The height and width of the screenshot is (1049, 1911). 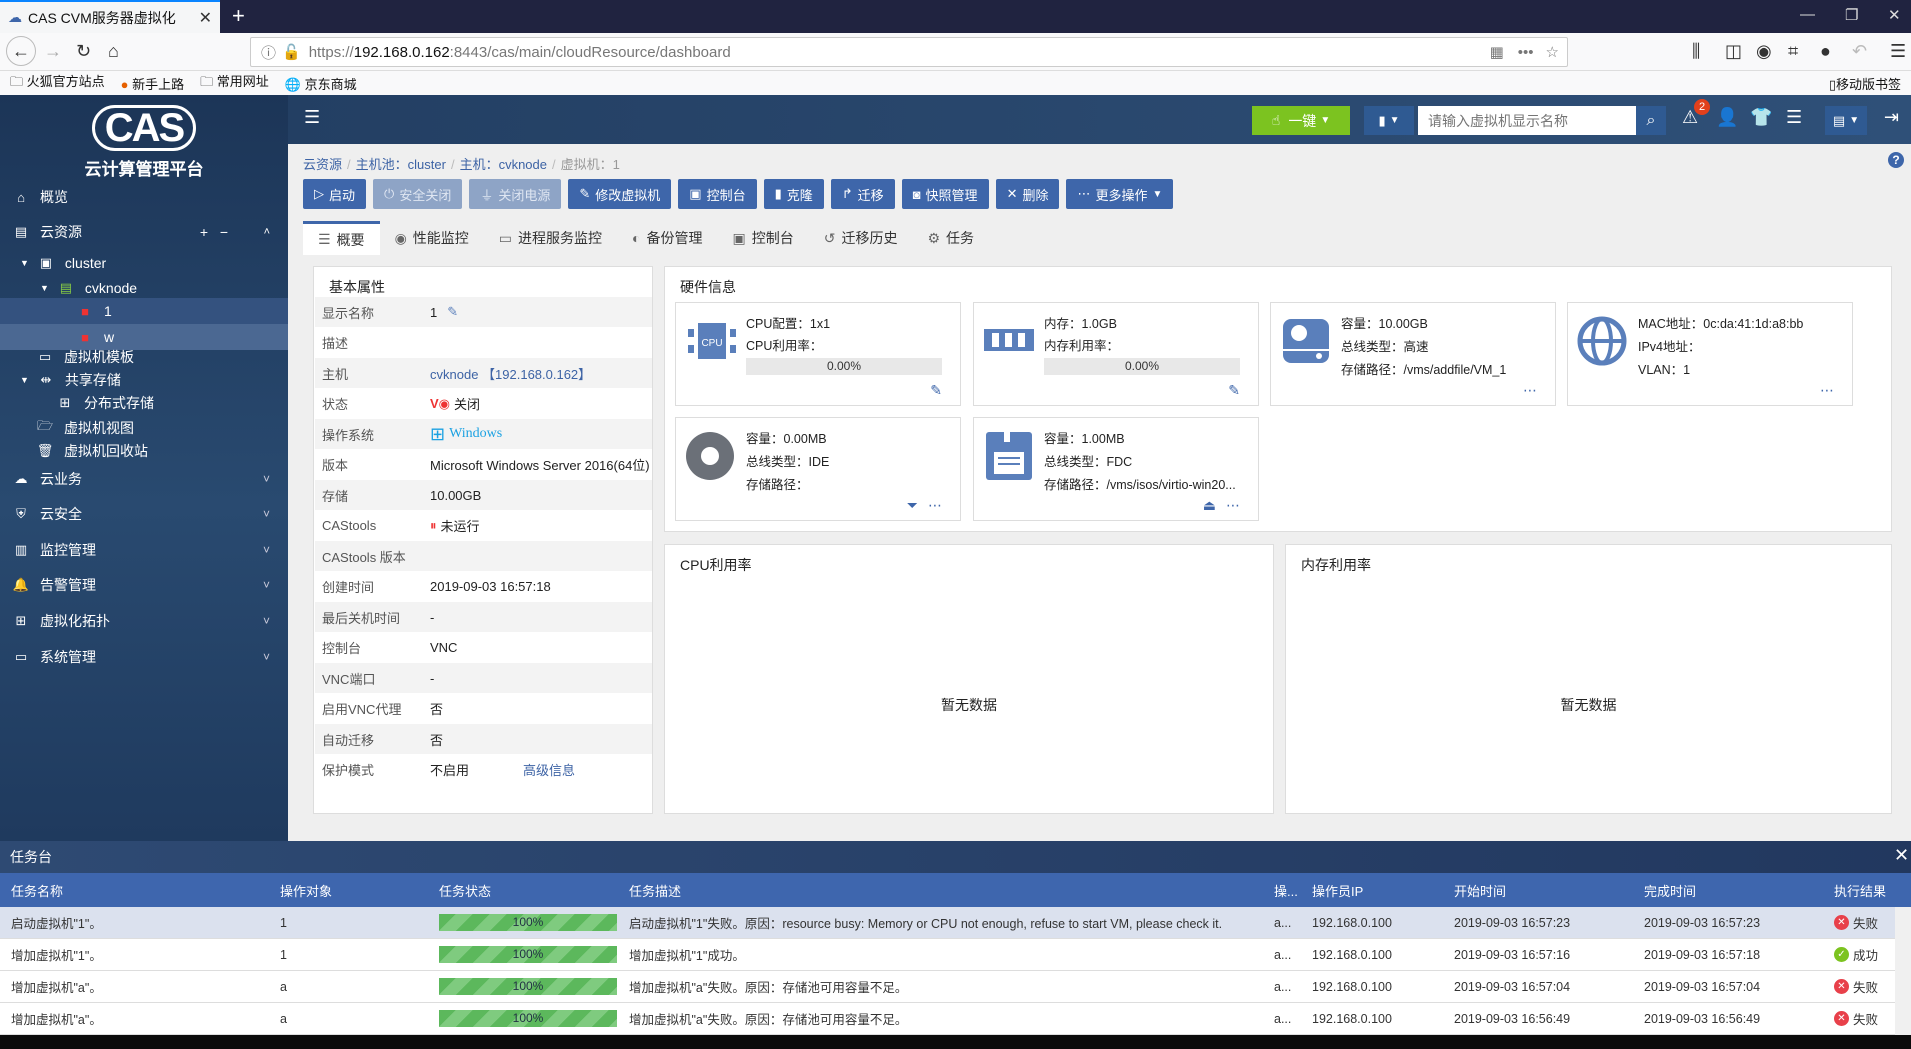 I want to click on qr-icon: ▦, so click(x=1497, y=52).